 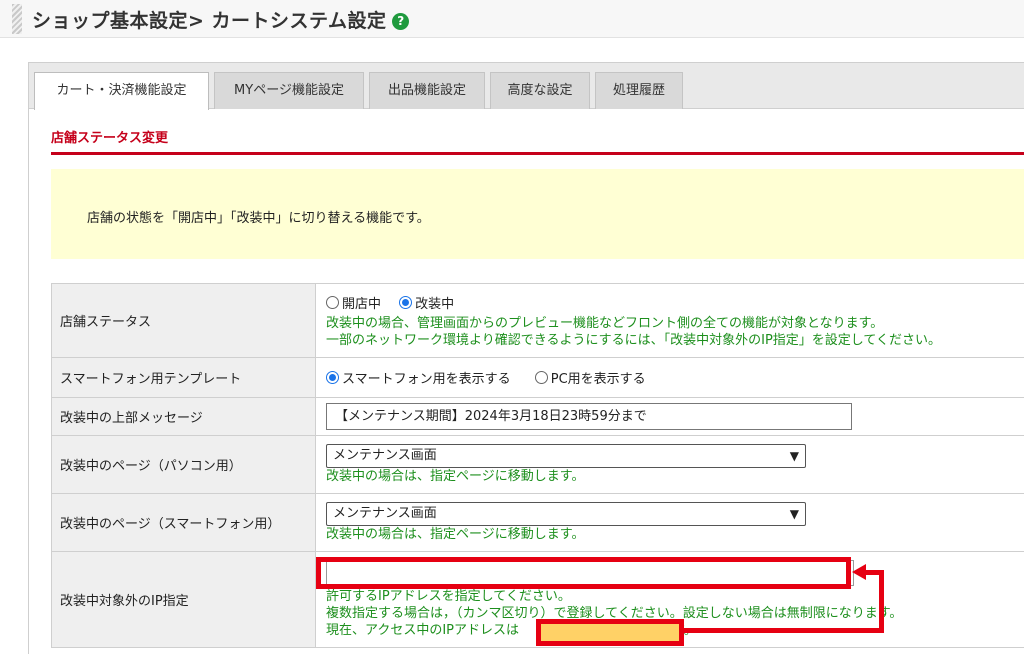 What do you see at coordinates (385, 513) in the screenshot?
I see `sp-page-select-value: メンテナンス画面` at bounding box center [385, 513].